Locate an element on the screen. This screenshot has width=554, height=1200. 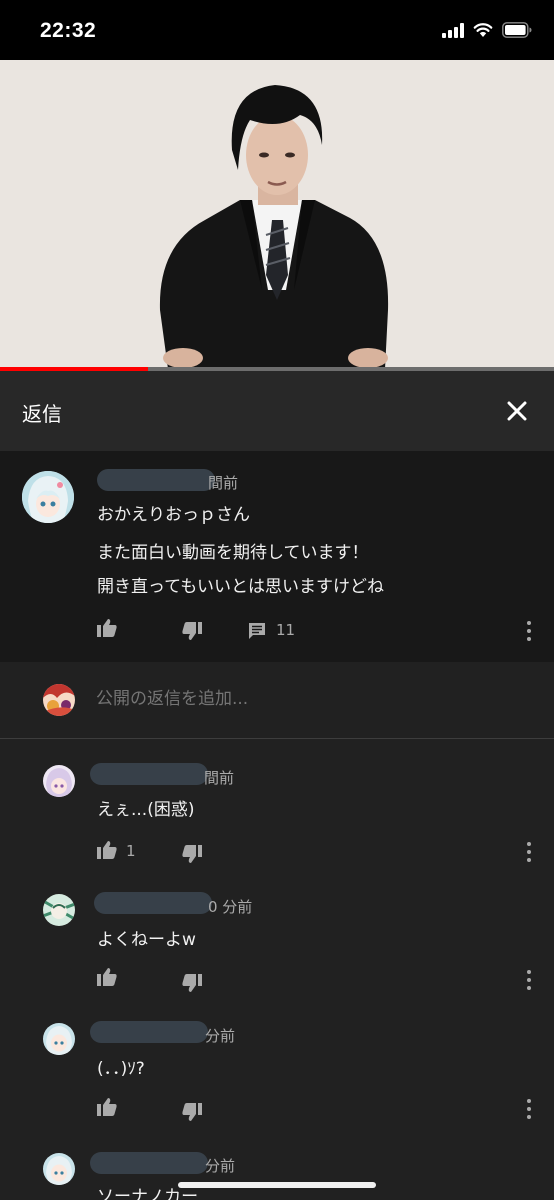
wifi-icon is located at coordinates (483, 30).